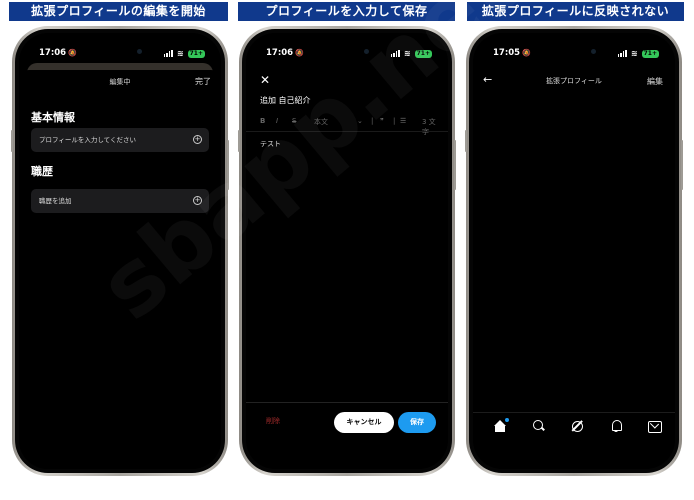 The image size is (694, 500). What do you see at coordinates (53, 117) in the screenshot?
I see `section-basic-info: 基本情報` at bounding box center [53, 117].